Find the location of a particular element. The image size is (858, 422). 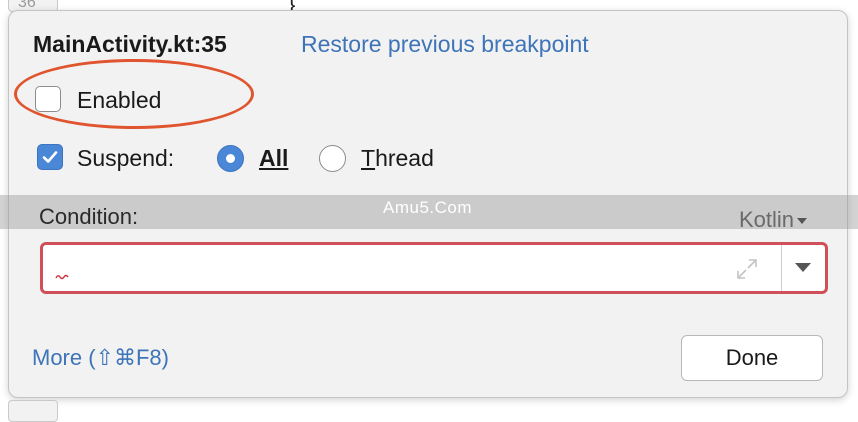

done-button: Done is located at coordinates (752, 358).